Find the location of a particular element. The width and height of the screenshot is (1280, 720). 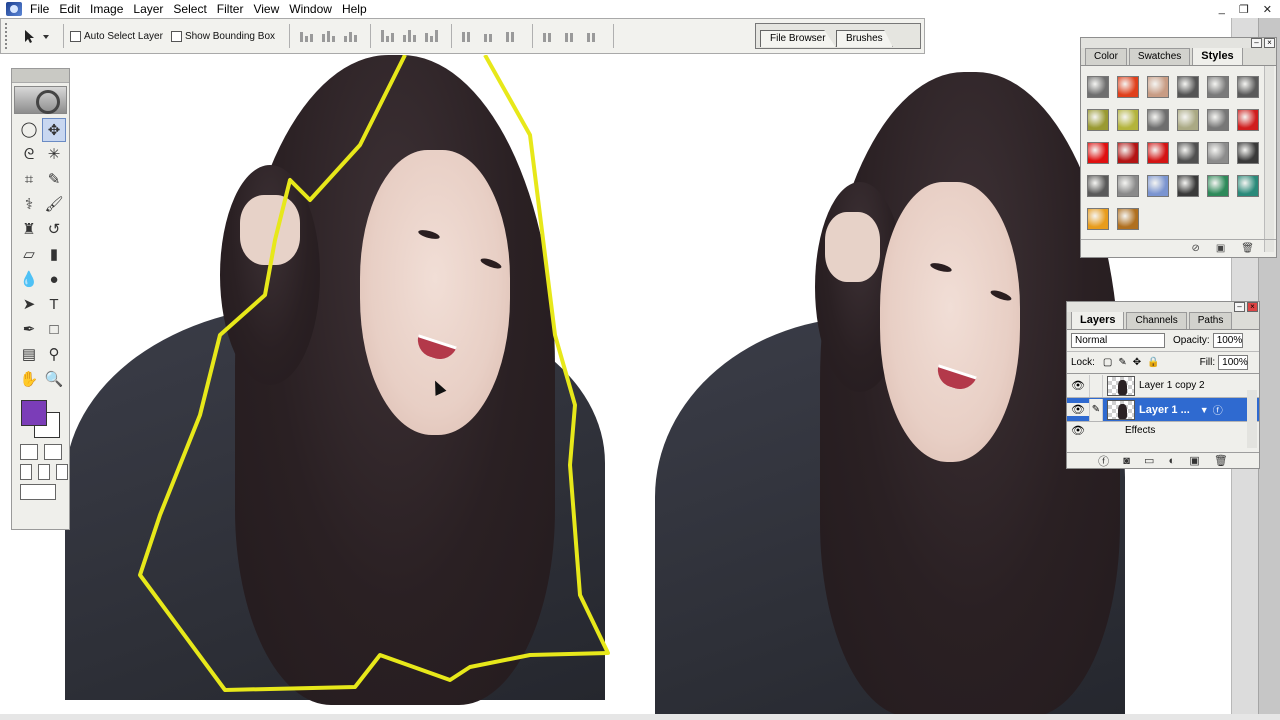

align-left-icon is located at coordinates (389, 36).